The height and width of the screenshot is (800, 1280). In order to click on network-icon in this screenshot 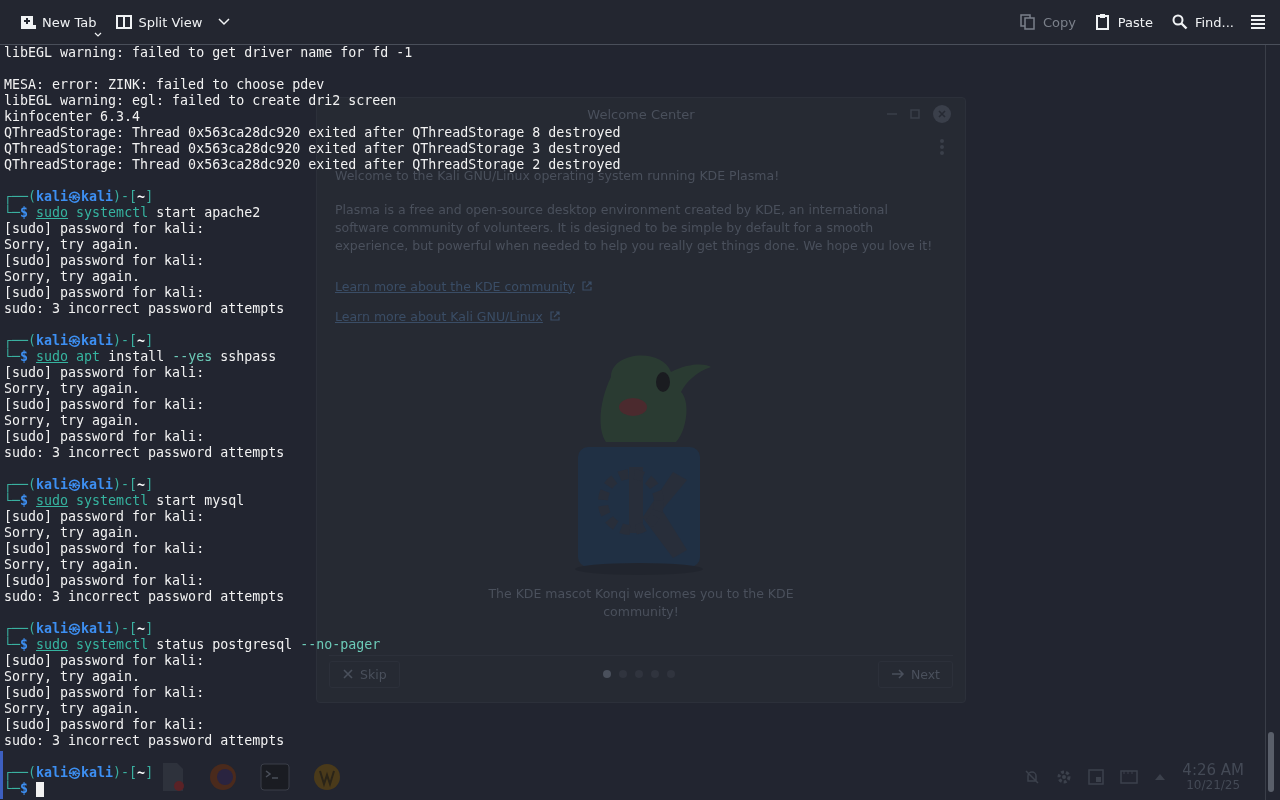, I will do `click(1129, 777)`.